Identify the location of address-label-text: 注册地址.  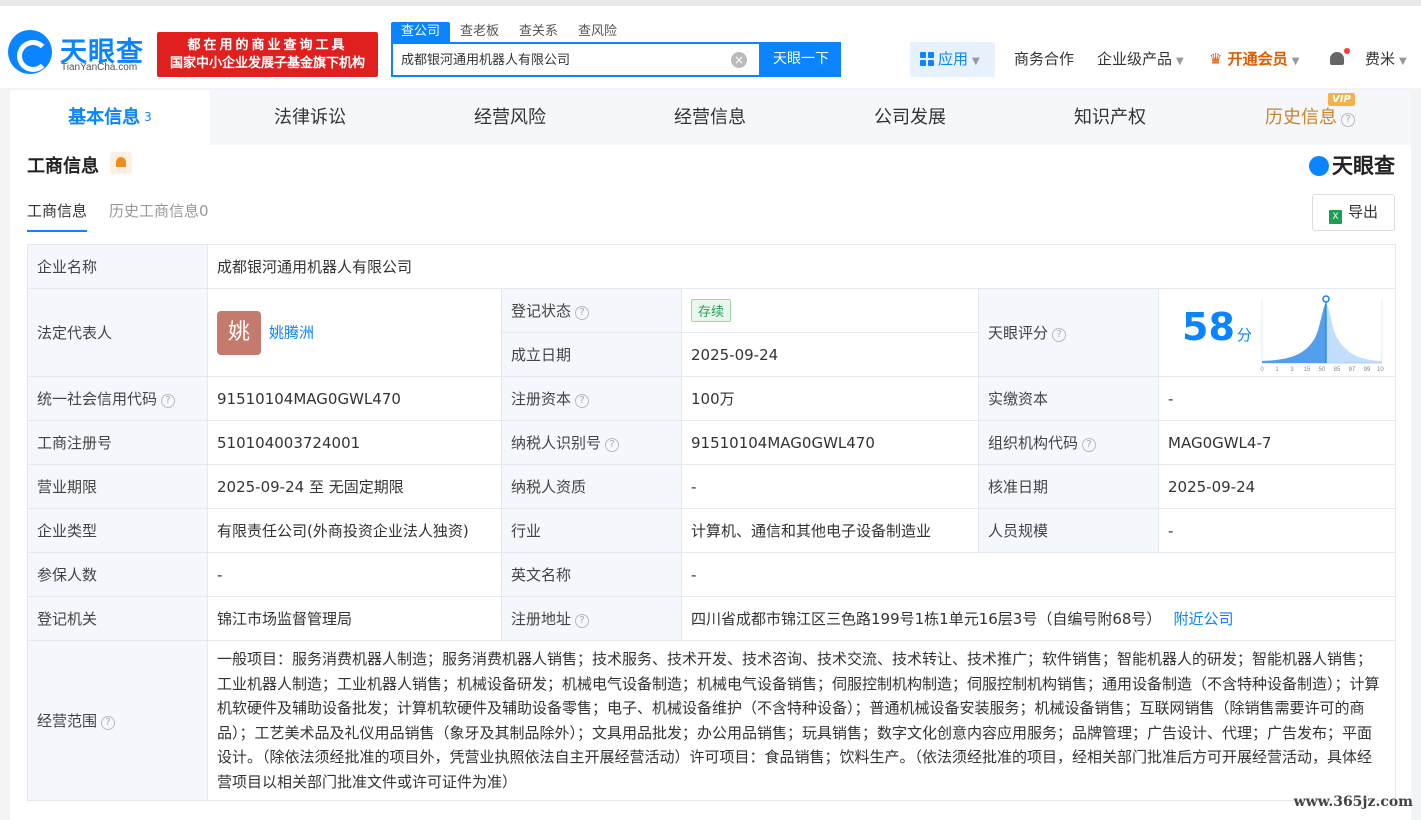
(541, 619).